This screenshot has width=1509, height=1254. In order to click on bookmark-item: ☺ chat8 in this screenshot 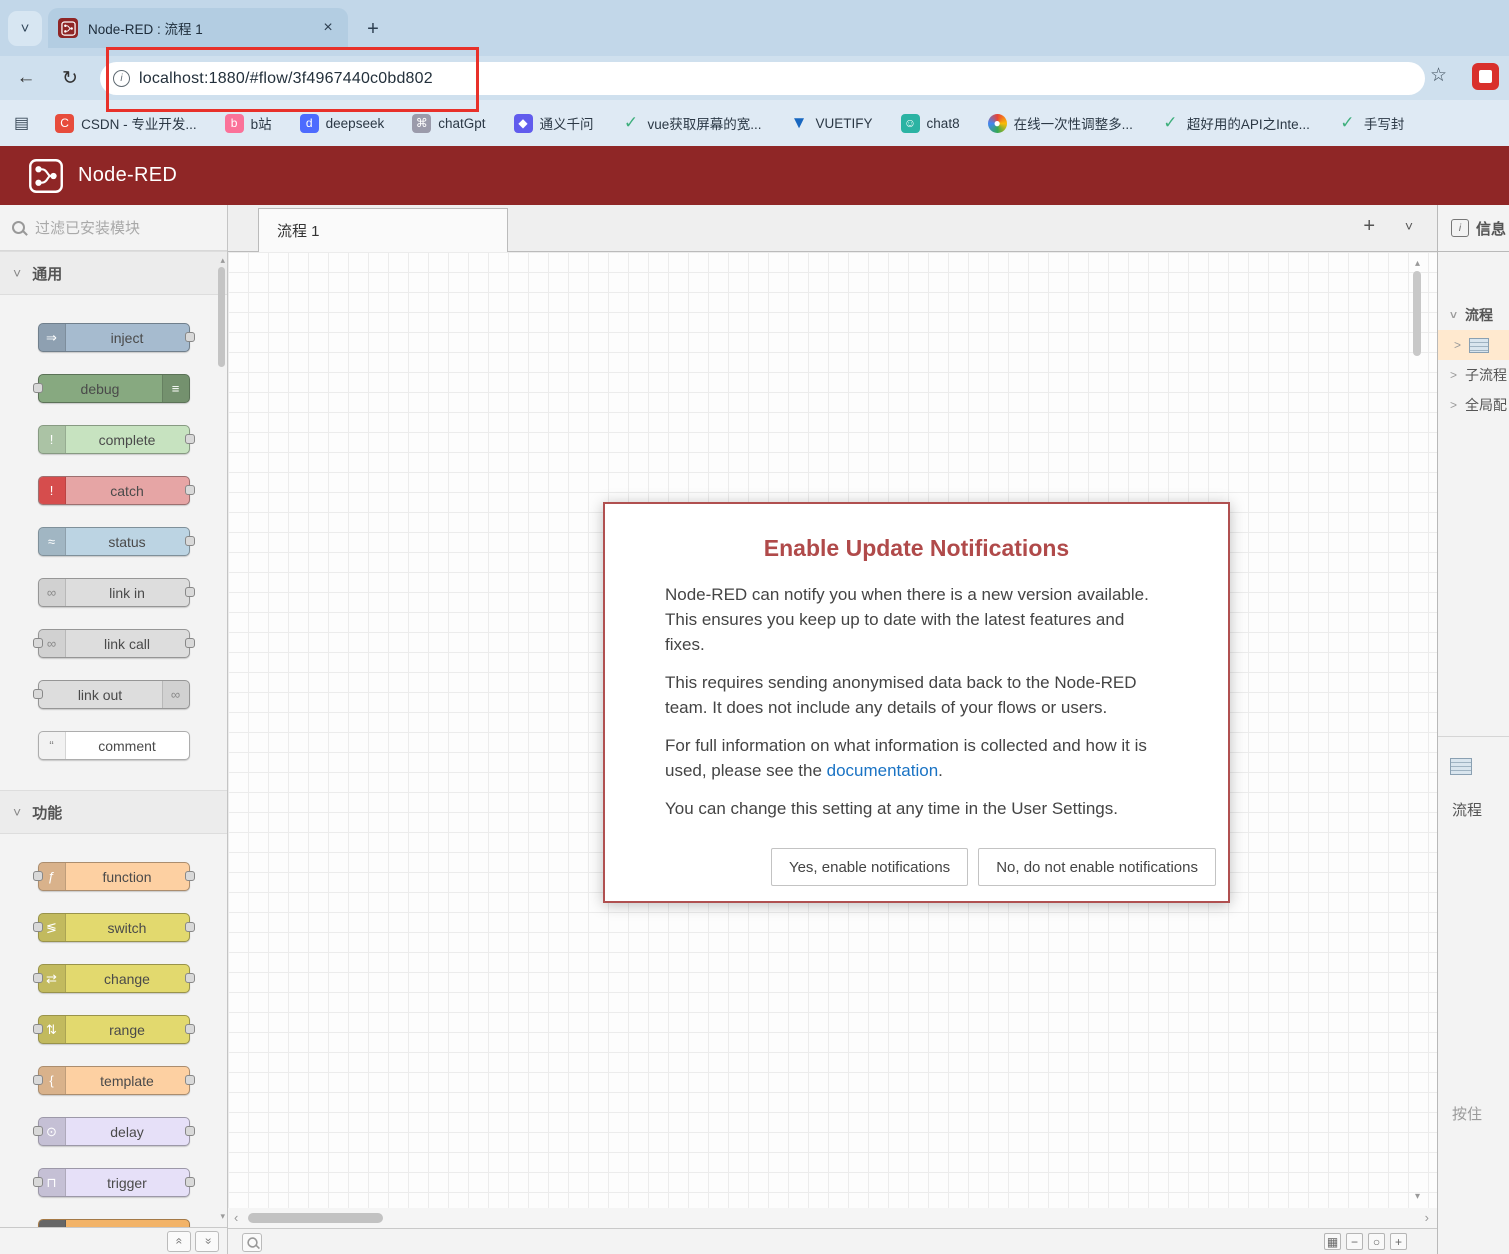, I will do `click(930, 123)`.